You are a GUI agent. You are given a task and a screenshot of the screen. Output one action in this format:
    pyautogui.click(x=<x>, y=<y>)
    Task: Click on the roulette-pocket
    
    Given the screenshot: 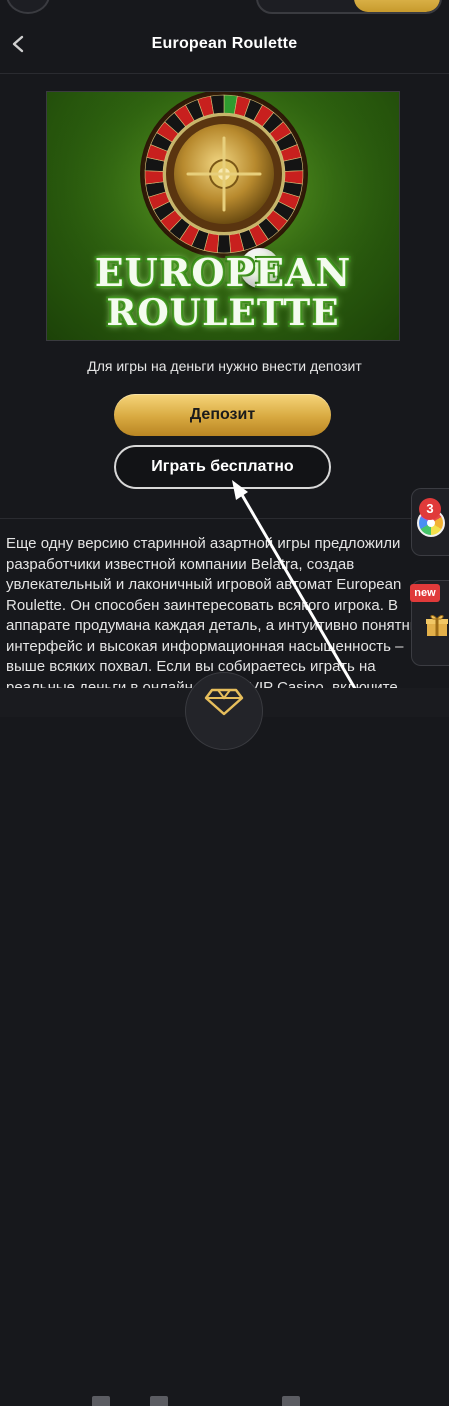 What is the action you would take?
    pyautogui.click(x=154, y=177)
    